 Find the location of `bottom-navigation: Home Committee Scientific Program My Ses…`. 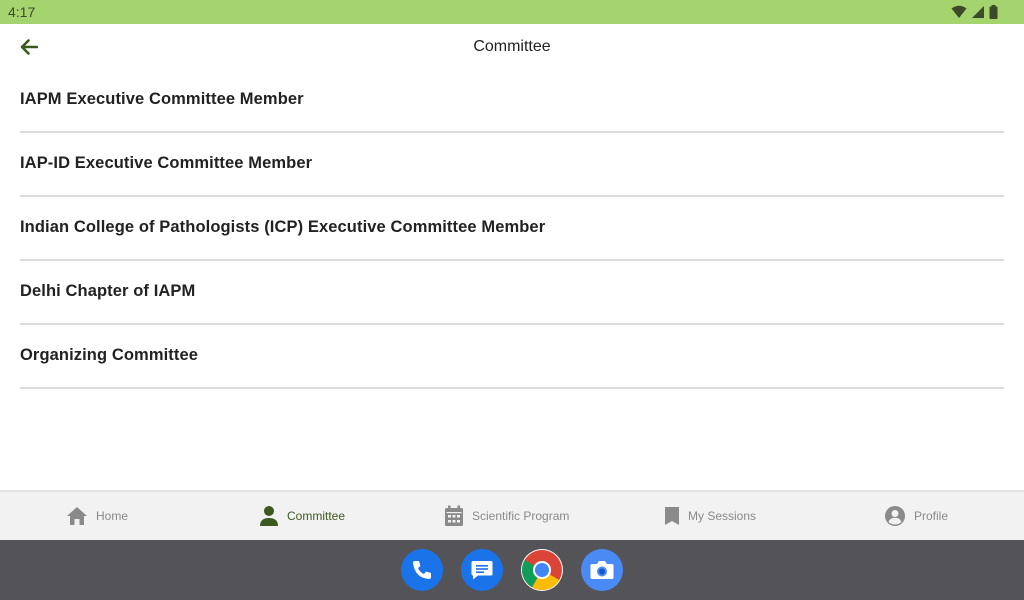

bottom-navigation: Home Committee Scientific Program My Ses… is located at coordinates (512, 515).